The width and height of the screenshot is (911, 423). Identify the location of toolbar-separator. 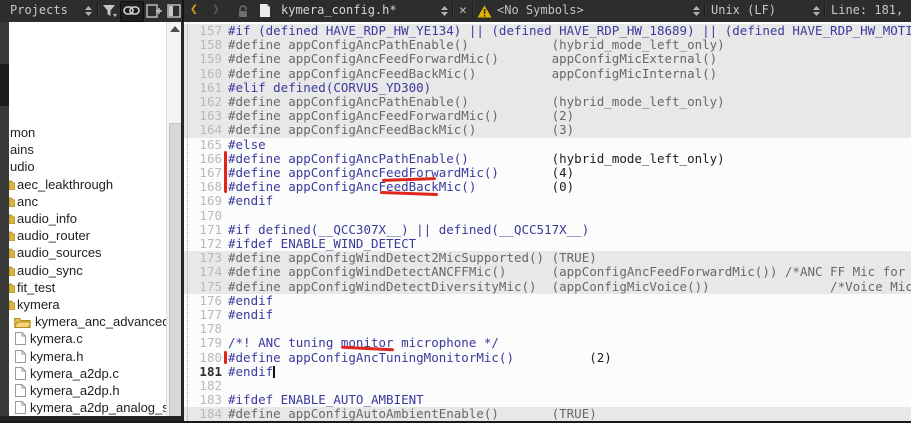
(98, 10).